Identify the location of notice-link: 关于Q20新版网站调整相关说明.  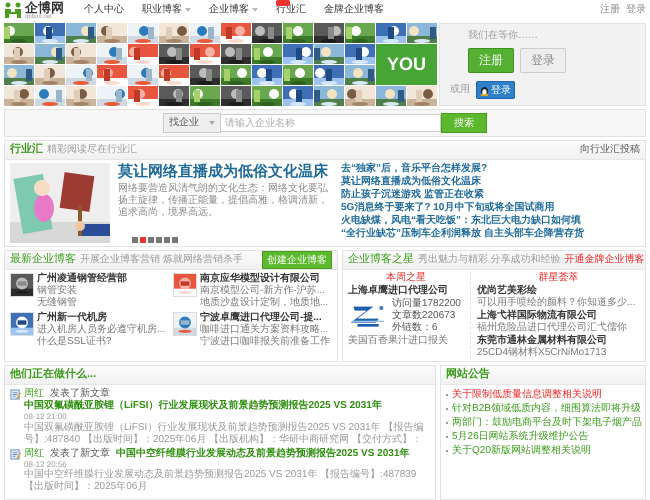
(521, 451).